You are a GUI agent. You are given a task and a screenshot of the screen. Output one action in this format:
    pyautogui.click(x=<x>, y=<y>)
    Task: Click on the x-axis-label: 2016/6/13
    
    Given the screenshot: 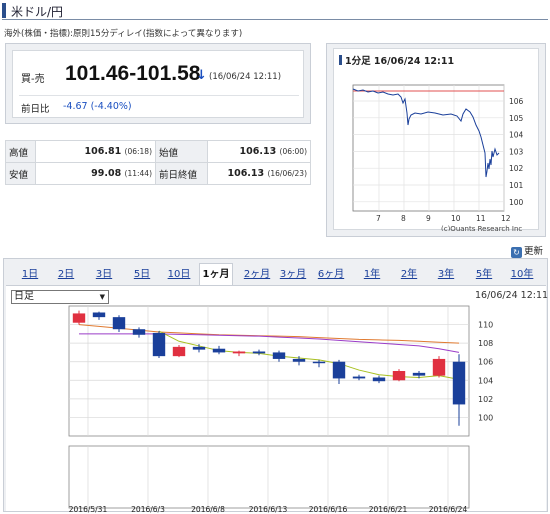 What is the action you would take?
    pyautogui.click(x=268, y=509)
    